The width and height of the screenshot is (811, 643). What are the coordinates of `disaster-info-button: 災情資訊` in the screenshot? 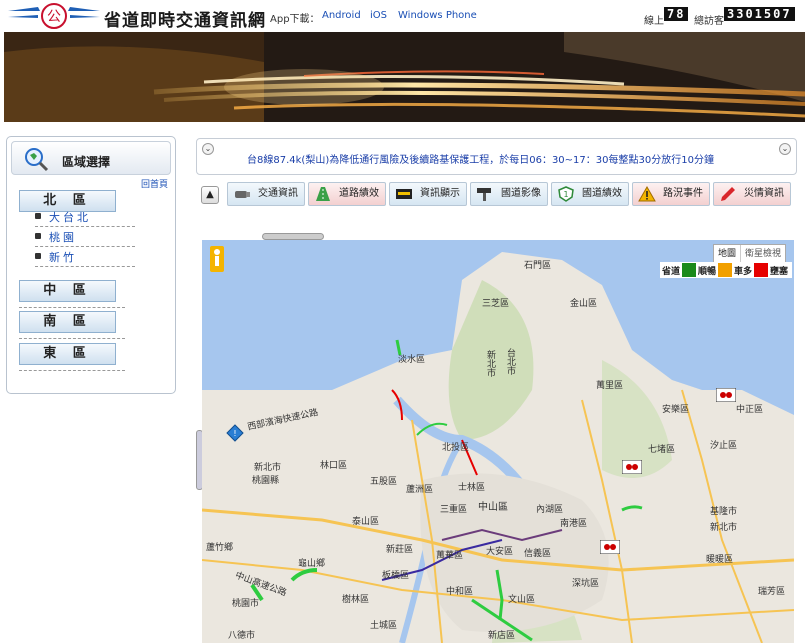 It's located at (752, 194).